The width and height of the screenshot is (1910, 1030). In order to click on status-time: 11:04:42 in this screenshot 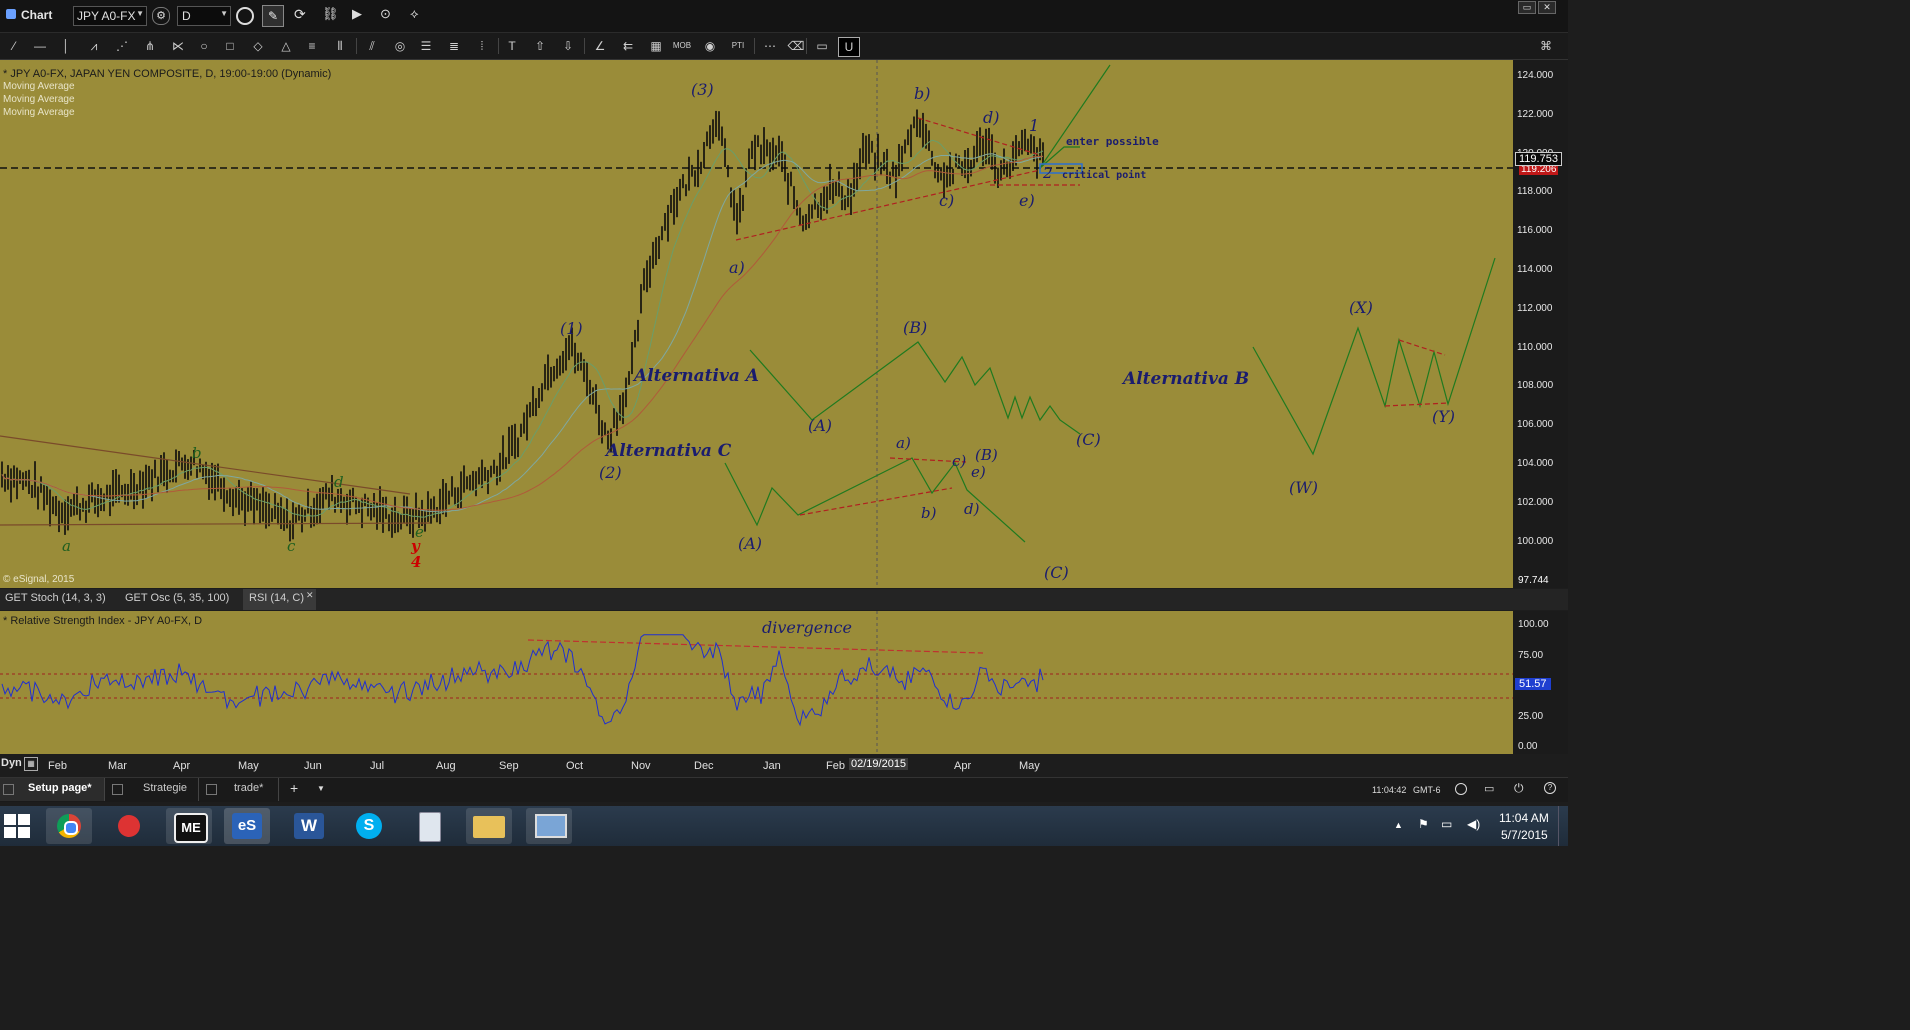, I will do `click(1389, 790)`.